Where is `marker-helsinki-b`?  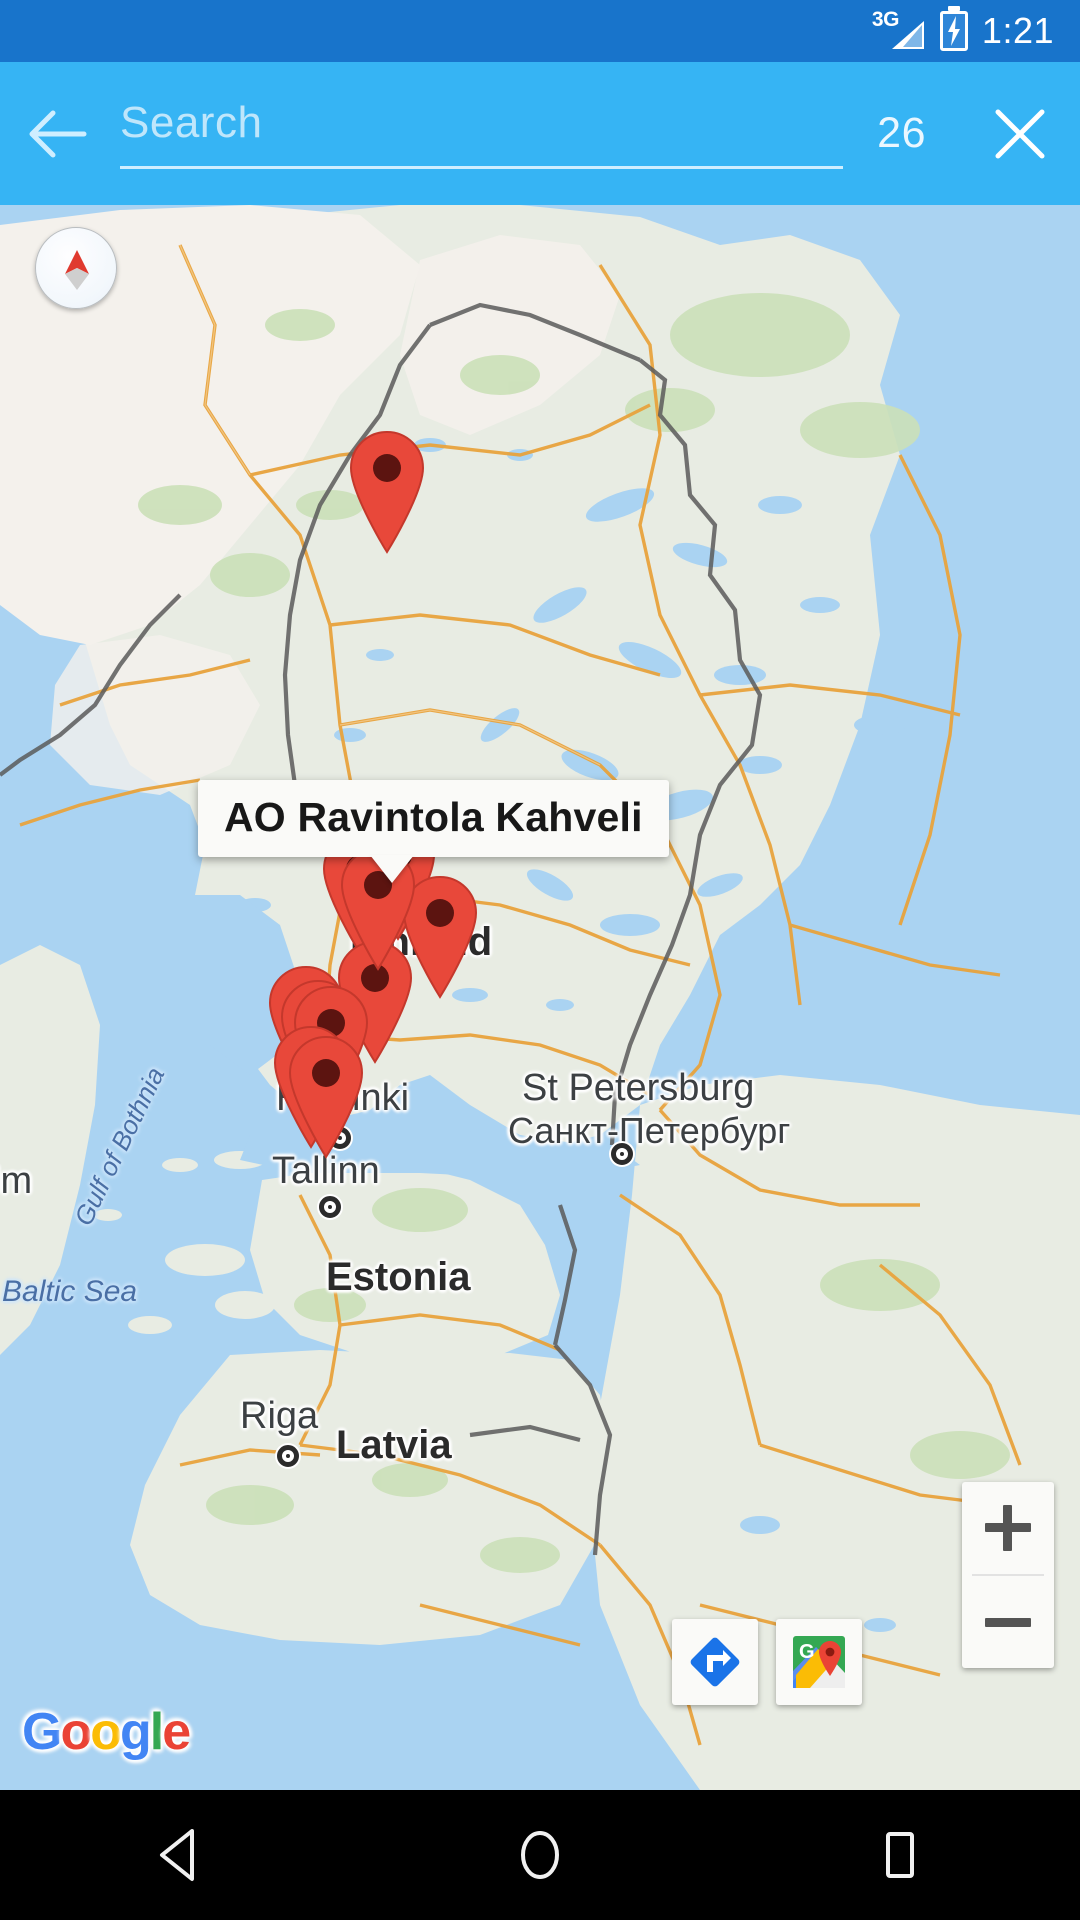 marker-helsinki-b is located at coordinates (326, 1097).